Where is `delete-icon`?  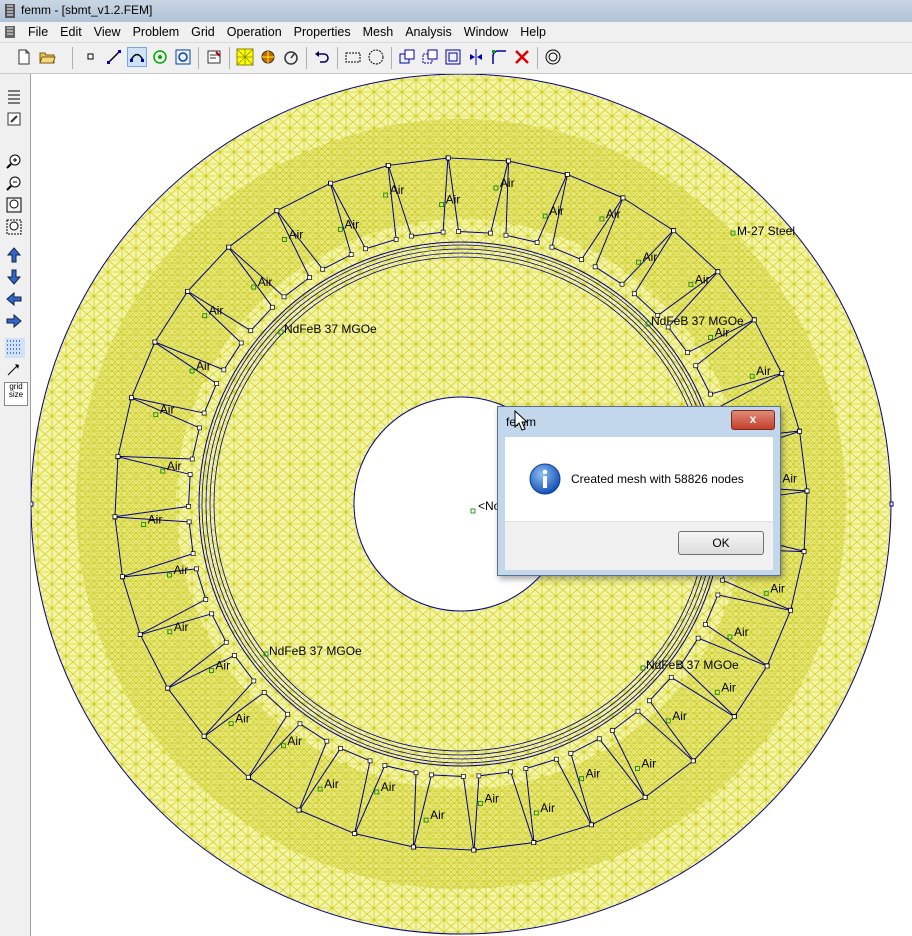 delete-icon is located at coordinates (522, 57).